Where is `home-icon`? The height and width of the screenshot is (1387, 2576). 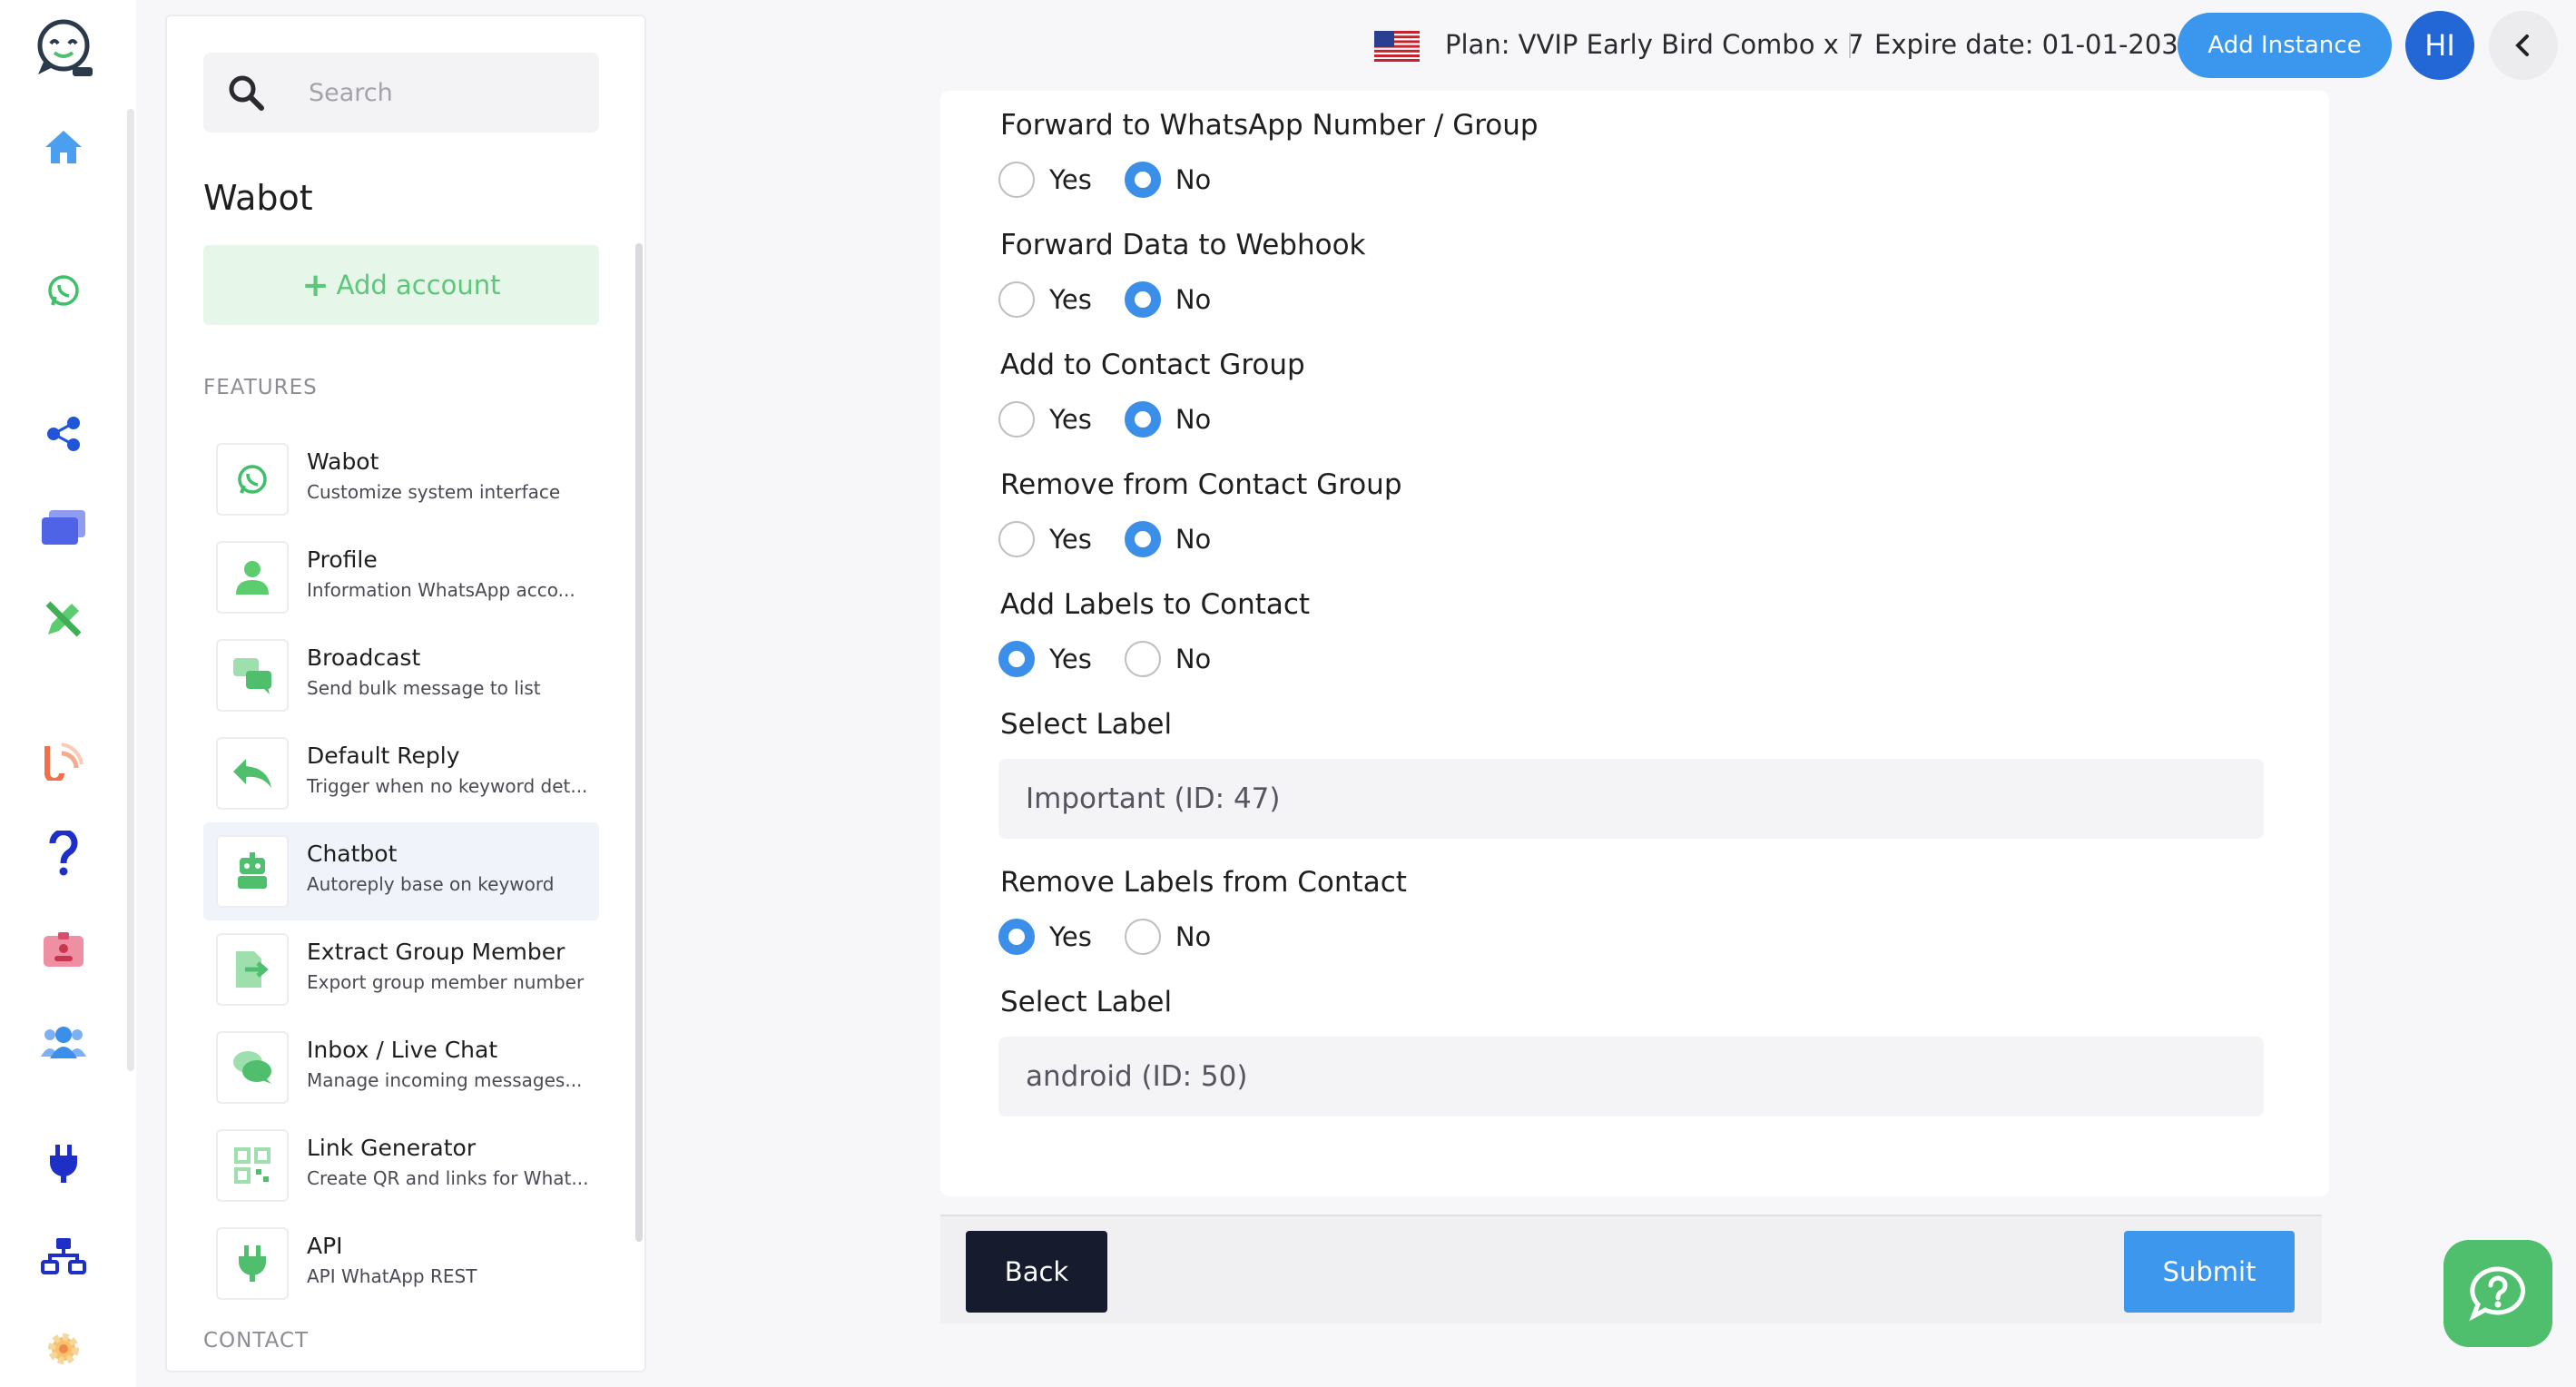
home-icon is located at coordinates (63, 147).